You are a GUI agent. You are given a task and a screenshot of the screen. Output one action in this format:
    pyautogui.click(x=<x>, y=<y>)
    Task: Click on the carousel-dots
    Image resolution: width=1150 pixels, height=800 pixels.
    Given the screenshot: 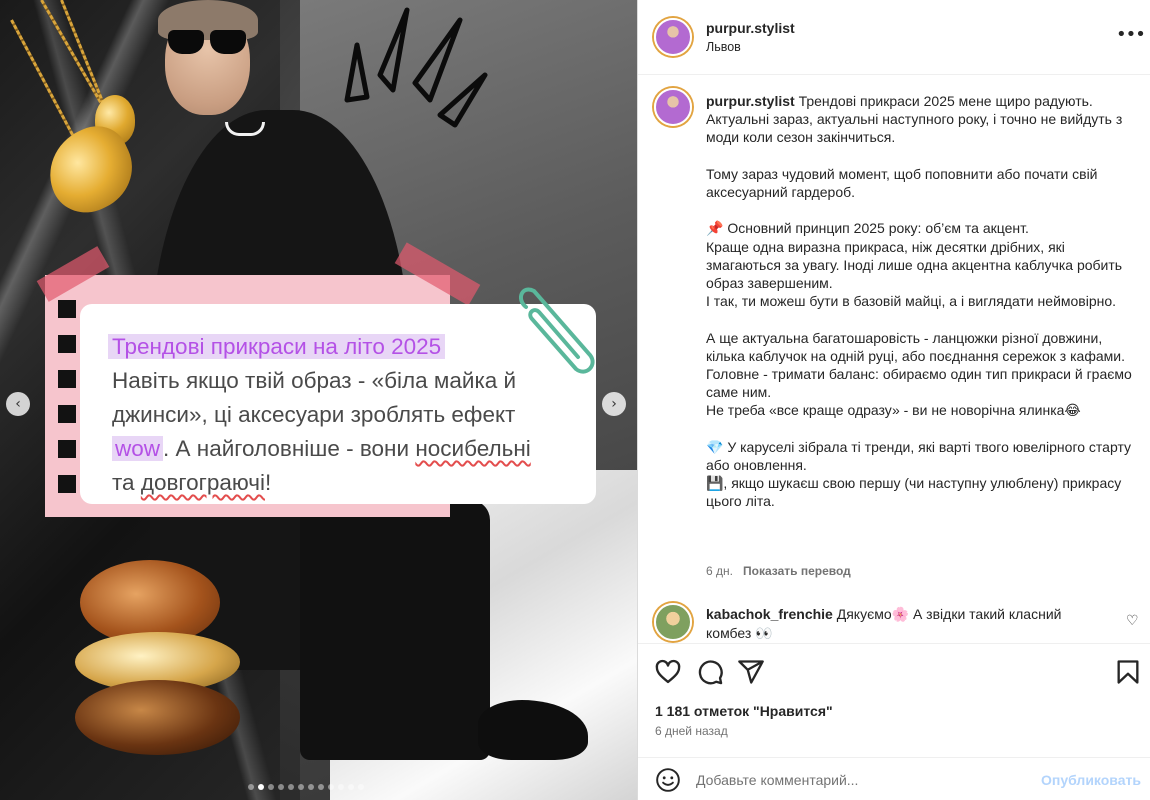 What is the action you would take?
    pyautogui.click(x=306, y=787)
    